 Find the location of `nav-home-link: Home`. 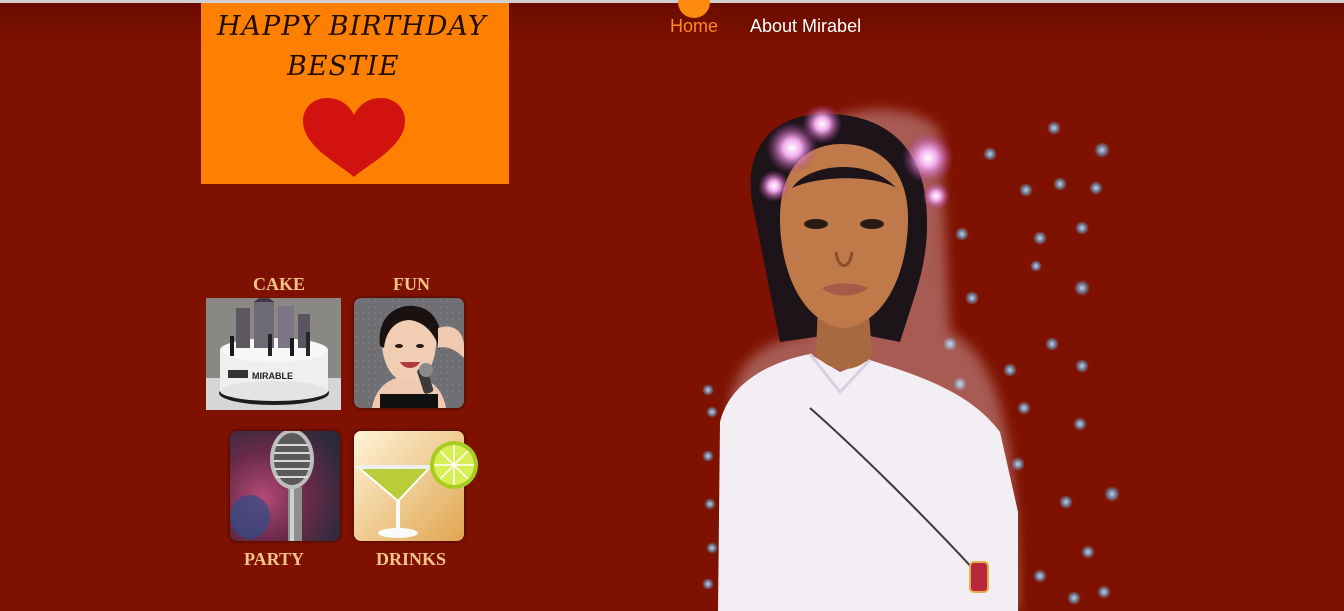

nav-home-link: Home is located at coordinates (694, 26).